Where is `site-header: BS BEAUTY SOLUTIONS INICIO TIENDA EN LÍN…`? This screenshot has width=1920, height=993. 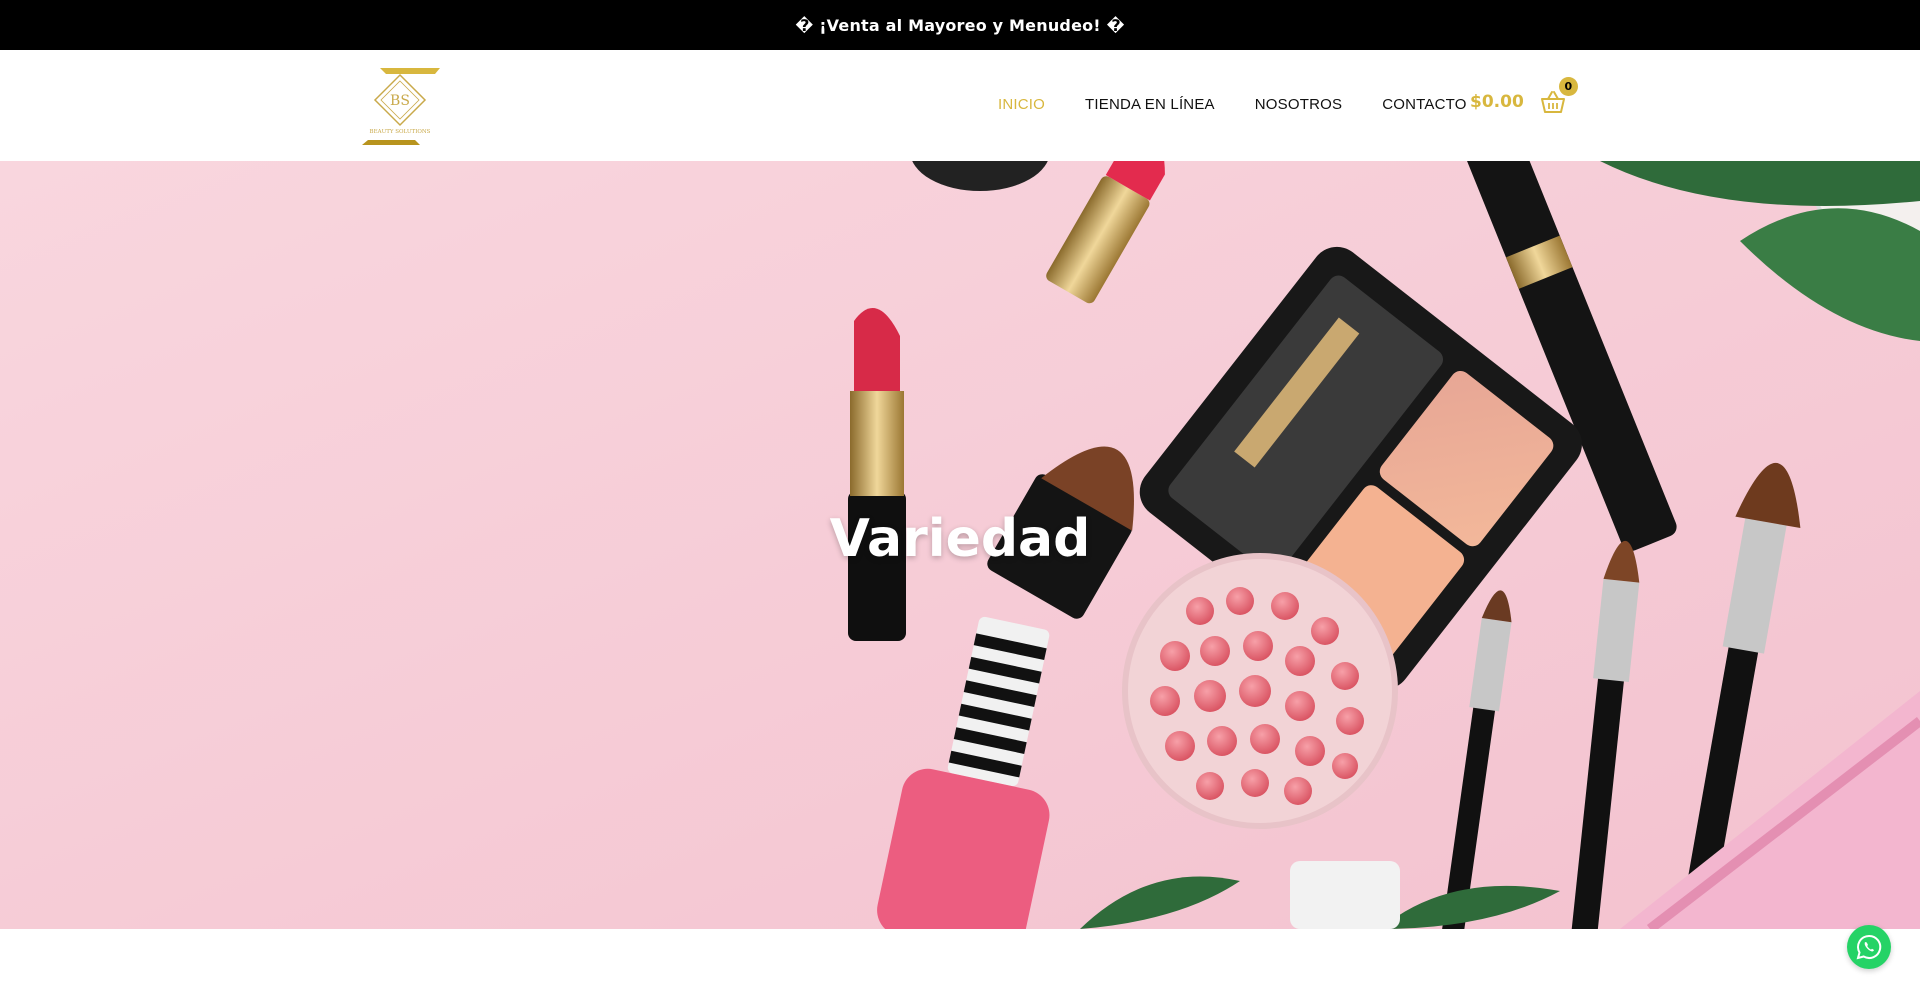 site-header: BS BEAUTY SOLUTIONS INICIO TIENDA EN LÍN… is located at coordinates (960, 105).